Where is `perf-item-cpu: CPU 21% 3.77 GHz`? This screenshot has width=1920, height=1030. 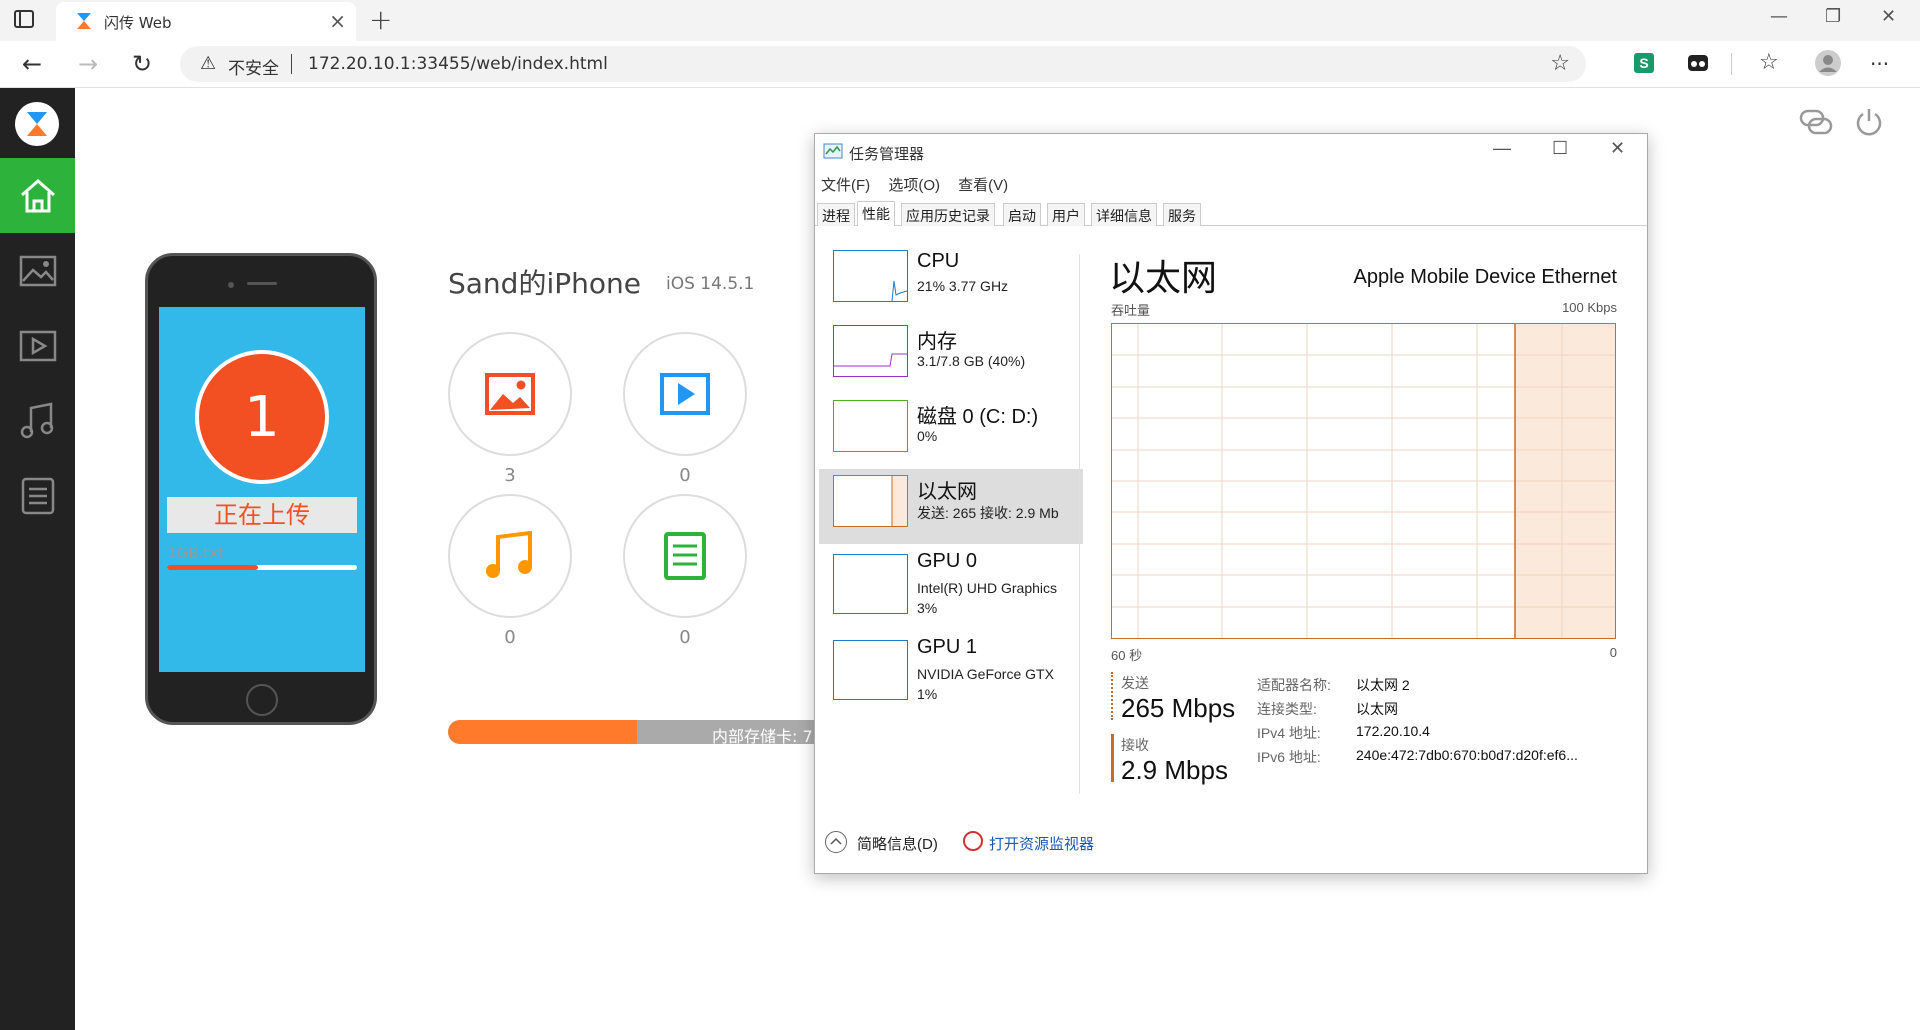
perf-item-cpu: CPU 21% 3.77 GHz is located at coordinates (951, 281).